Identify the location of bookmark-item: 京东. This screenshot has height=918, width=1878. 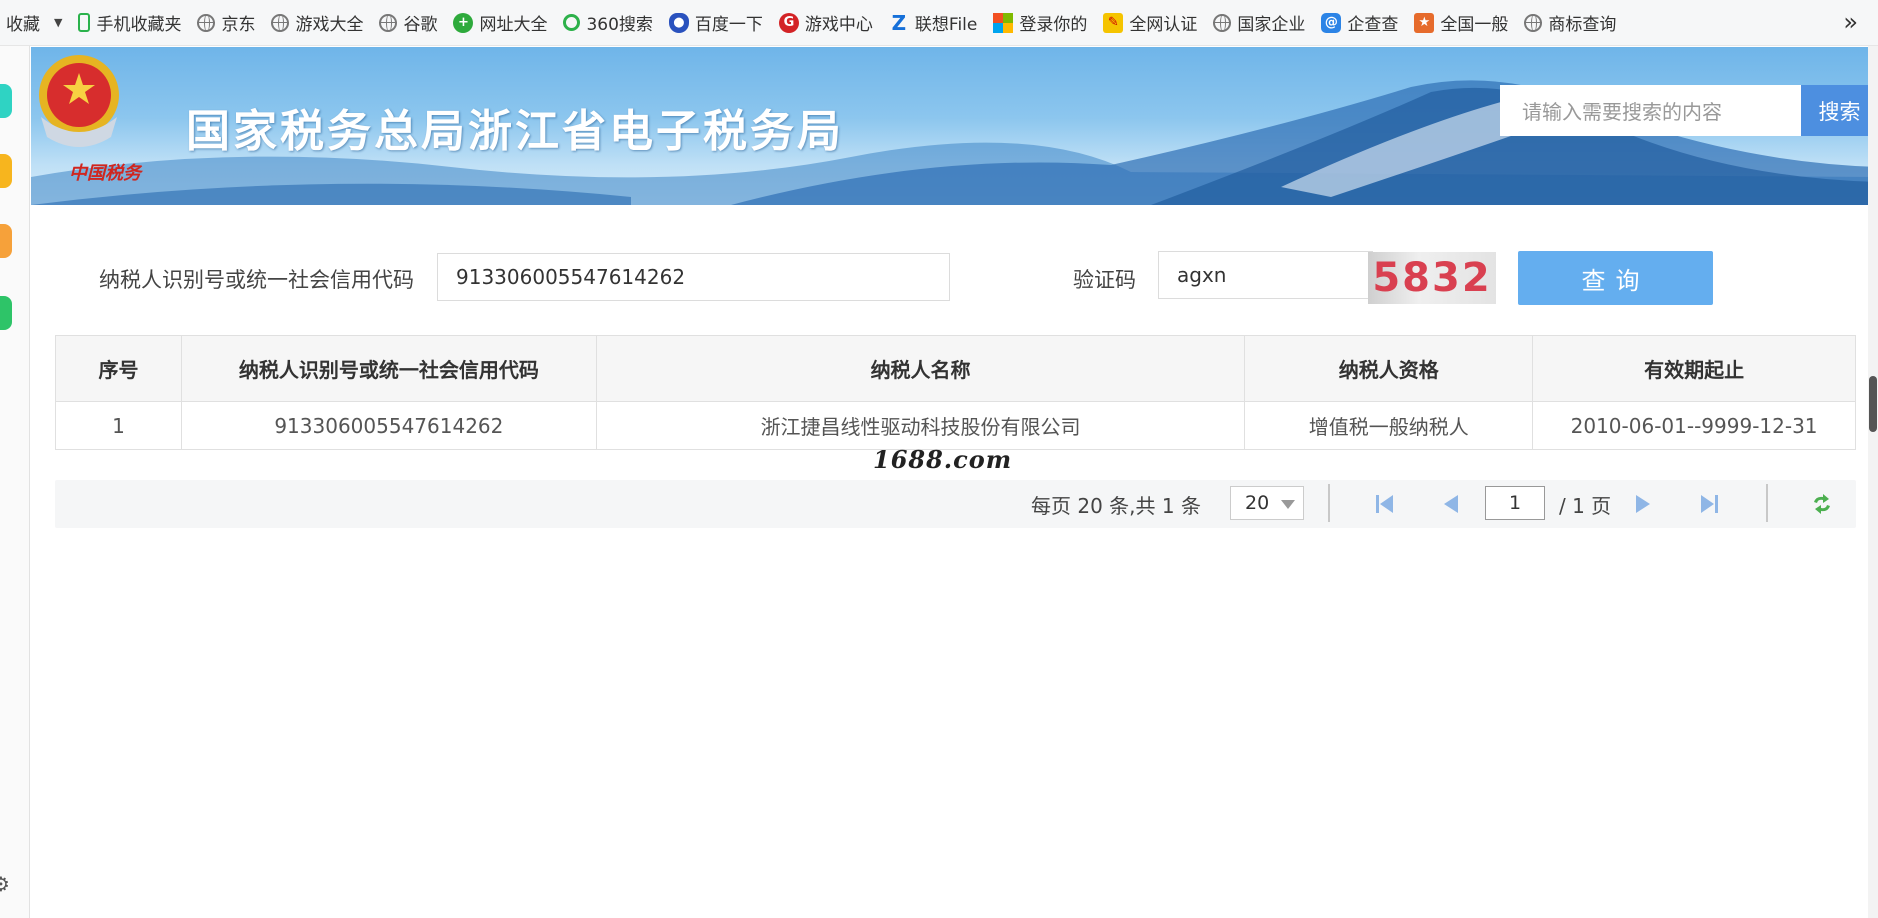
(226, 22).